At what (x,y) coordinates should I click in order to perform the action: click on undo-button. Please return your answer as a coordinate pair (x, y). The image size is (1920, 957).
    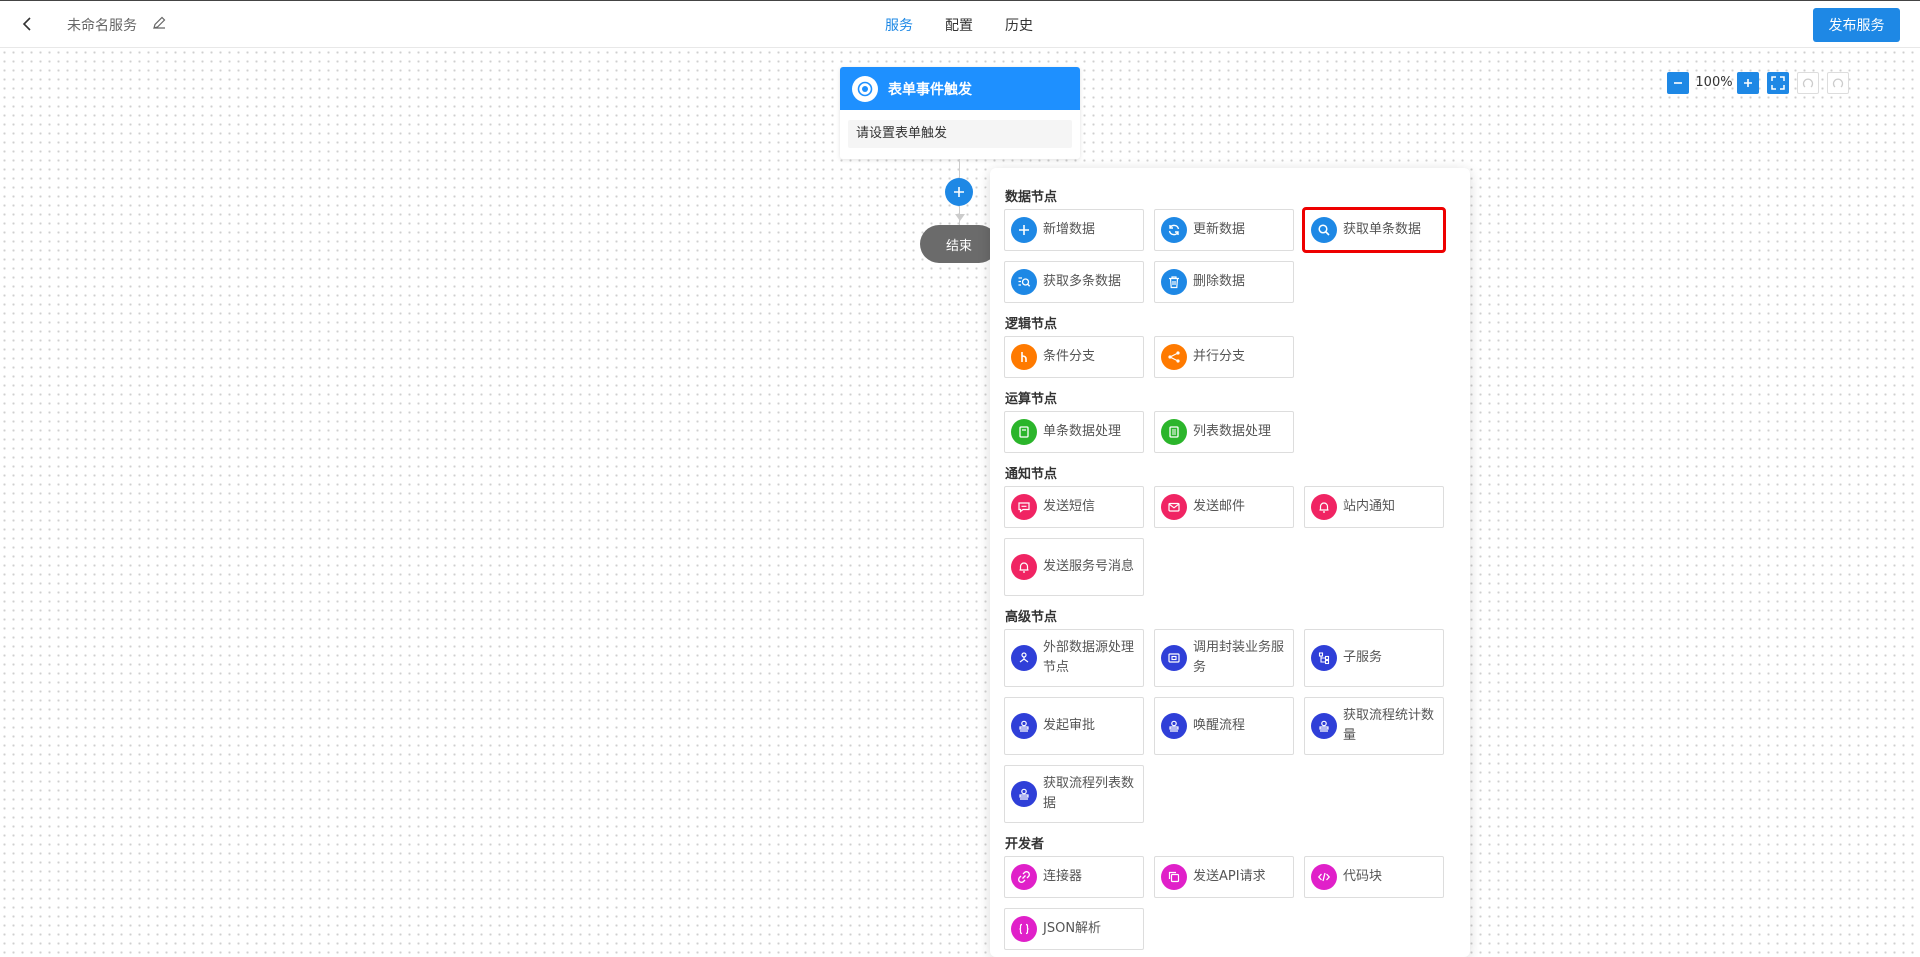
    Looking at the image, I should click on (1808, 83).